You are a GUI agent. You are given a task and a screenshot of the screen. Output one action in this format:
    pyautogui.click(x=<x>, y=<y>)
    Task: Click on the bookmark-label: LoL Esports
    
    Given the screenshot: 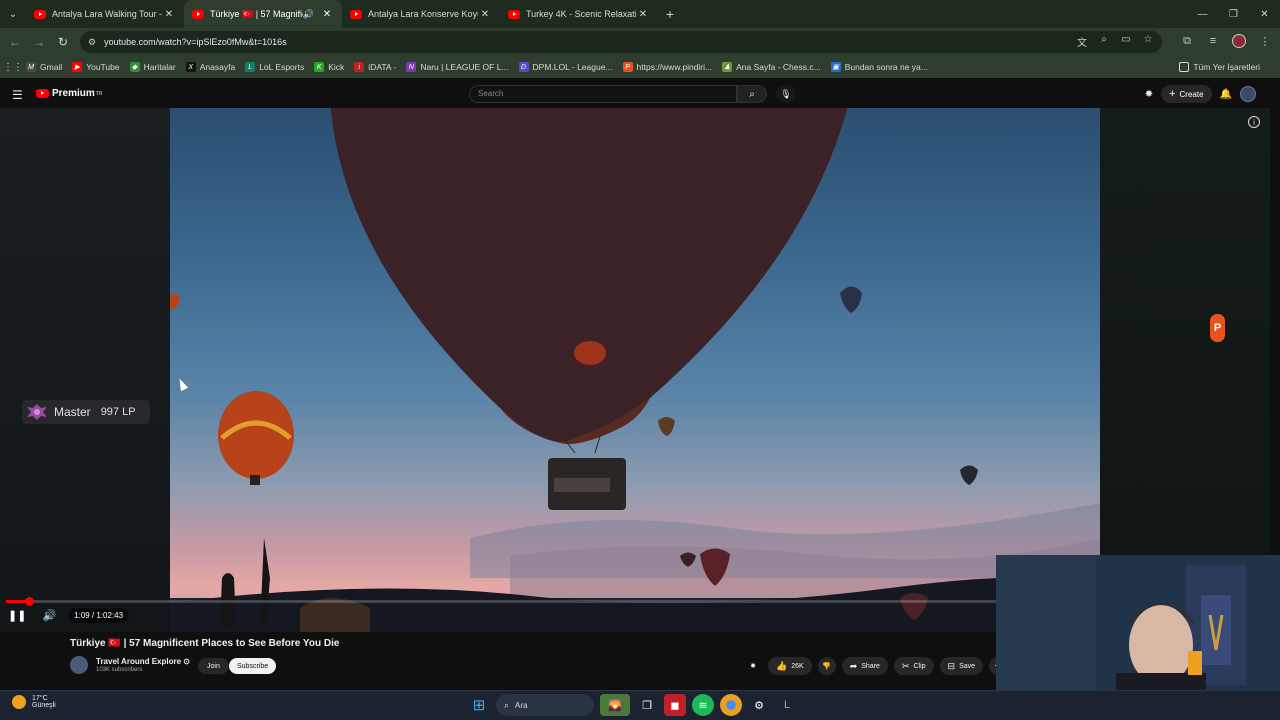 What is the action you would take?
    pyautogui.click(x=282, y=67)
    